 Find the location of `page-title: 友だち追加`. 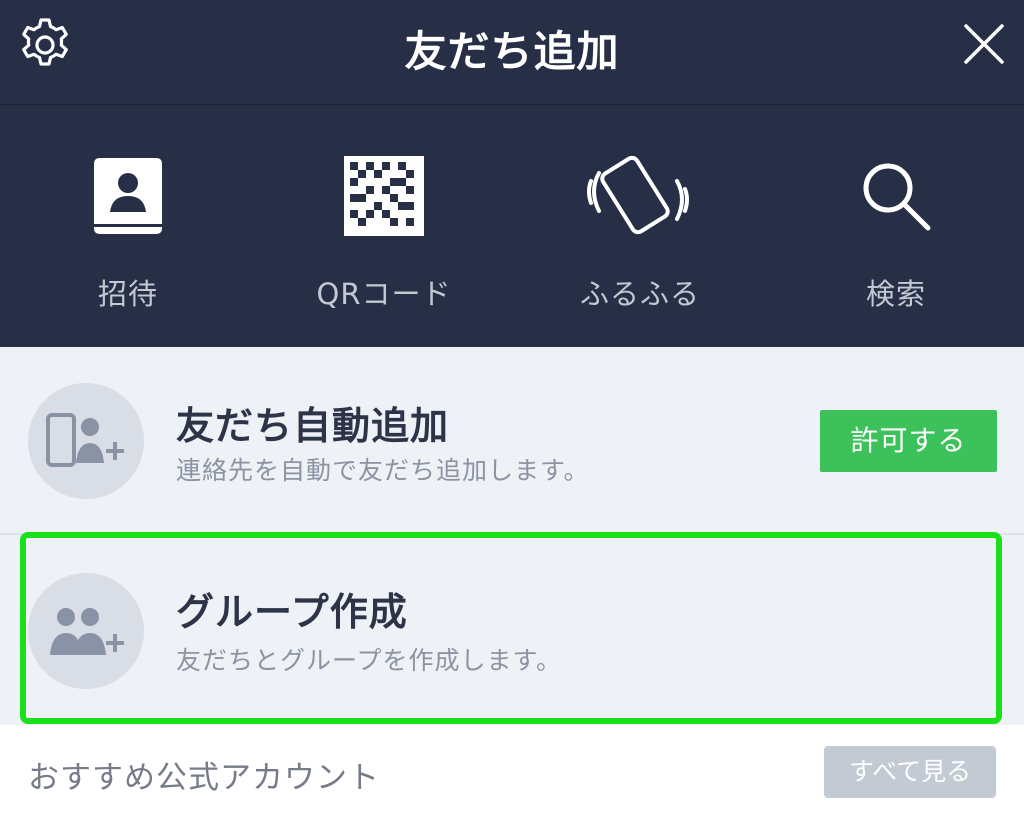

page-title: 友だち追加 is located at coordinates (512, 51).